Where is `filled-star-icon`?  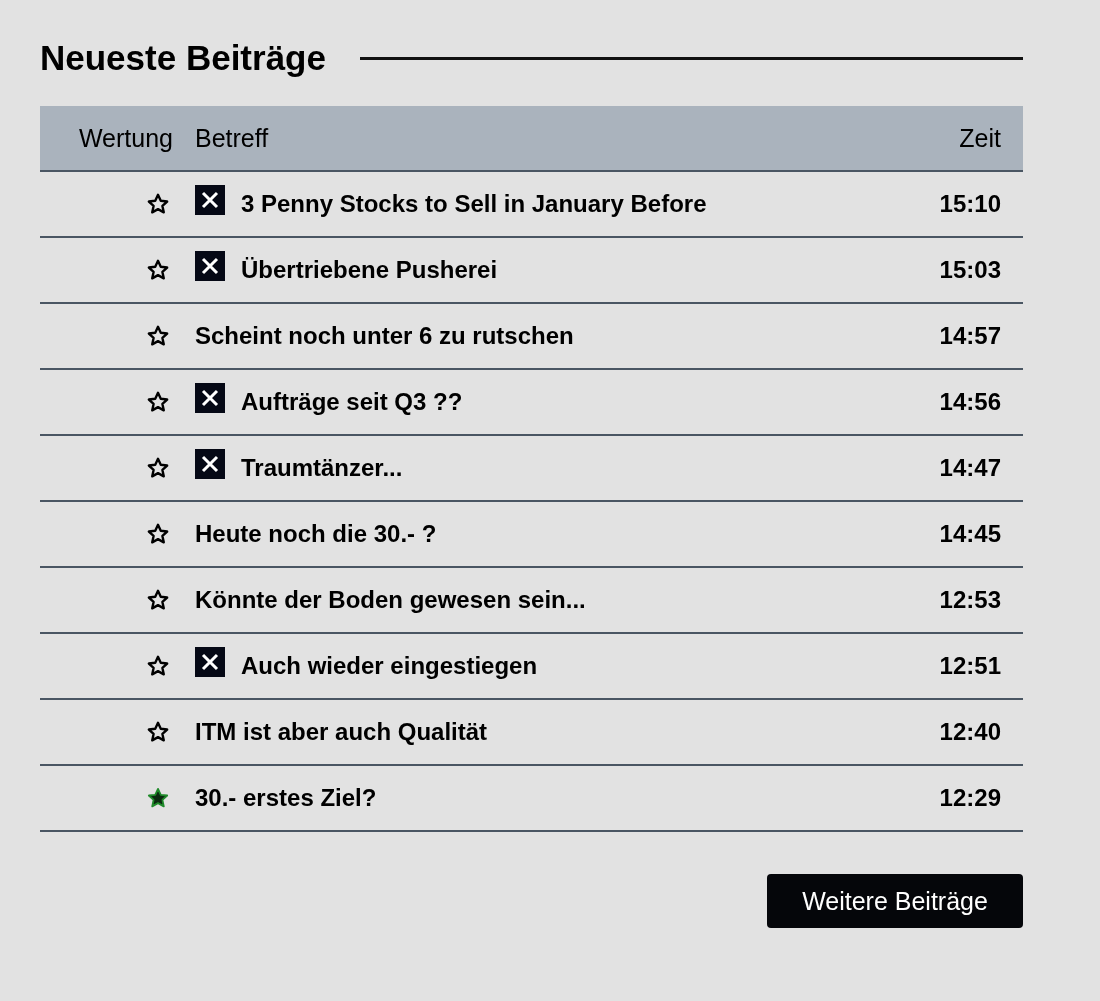
filled-star-icon is located at coordinates (158, 798).